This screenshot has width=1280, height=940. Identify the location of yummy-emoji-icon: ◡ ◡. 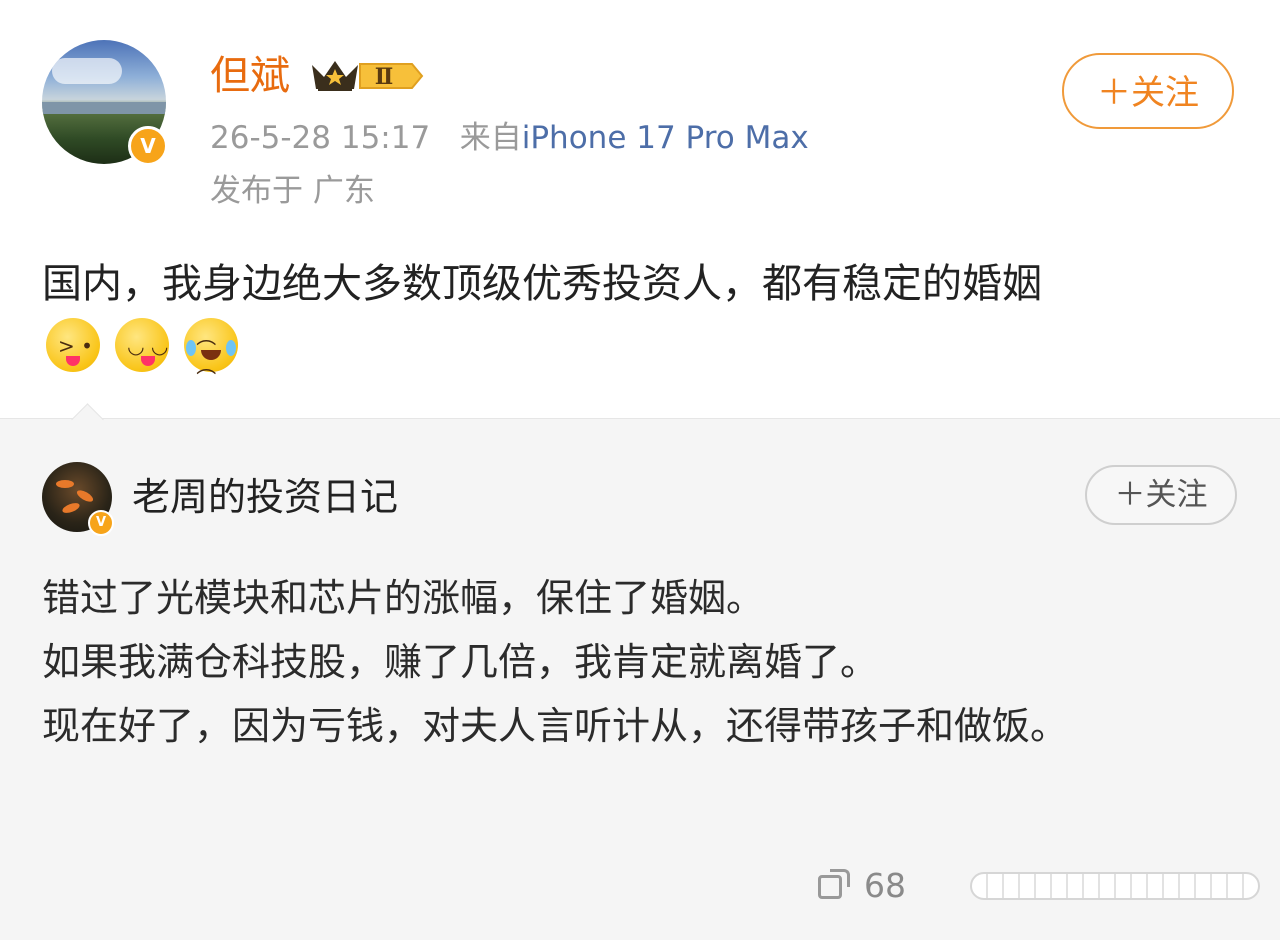
(142, 345).